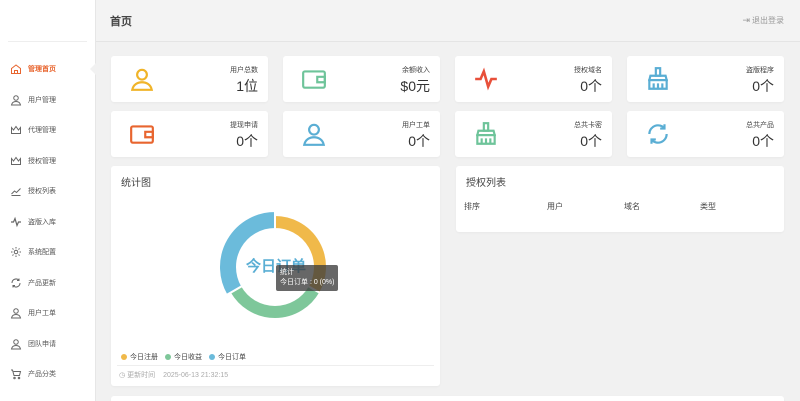 The image size is (800, 401). Describe the element at coordinates (189, 134) in the screenshot. I see `stat-card-4: 提现申请 0个` at that location.